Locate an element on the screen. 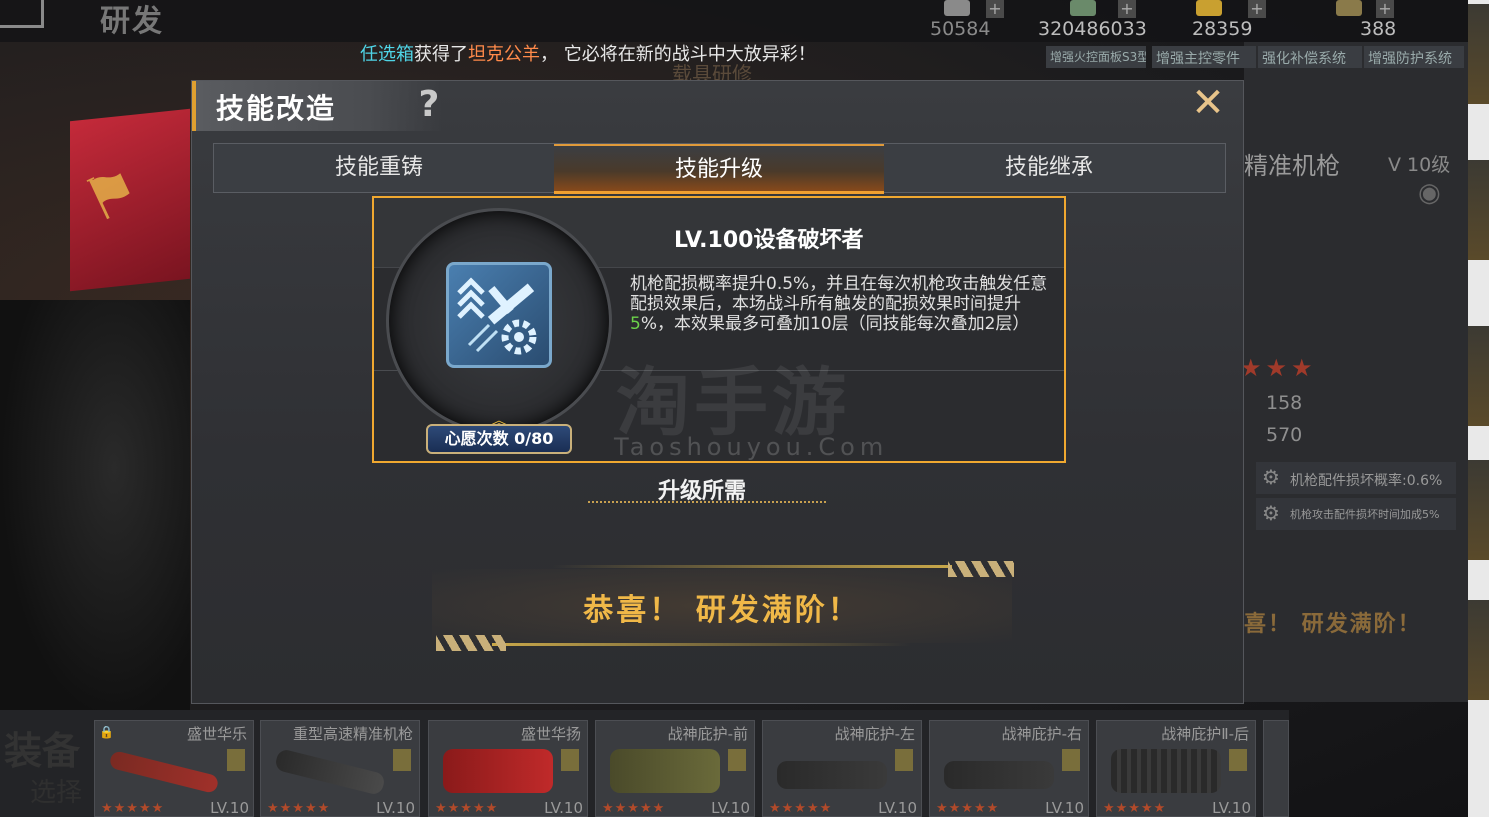 Image resolution: width=1489 pixels, height=817 pixels. add-cash-button: + is located at coordinates (1127, 9).